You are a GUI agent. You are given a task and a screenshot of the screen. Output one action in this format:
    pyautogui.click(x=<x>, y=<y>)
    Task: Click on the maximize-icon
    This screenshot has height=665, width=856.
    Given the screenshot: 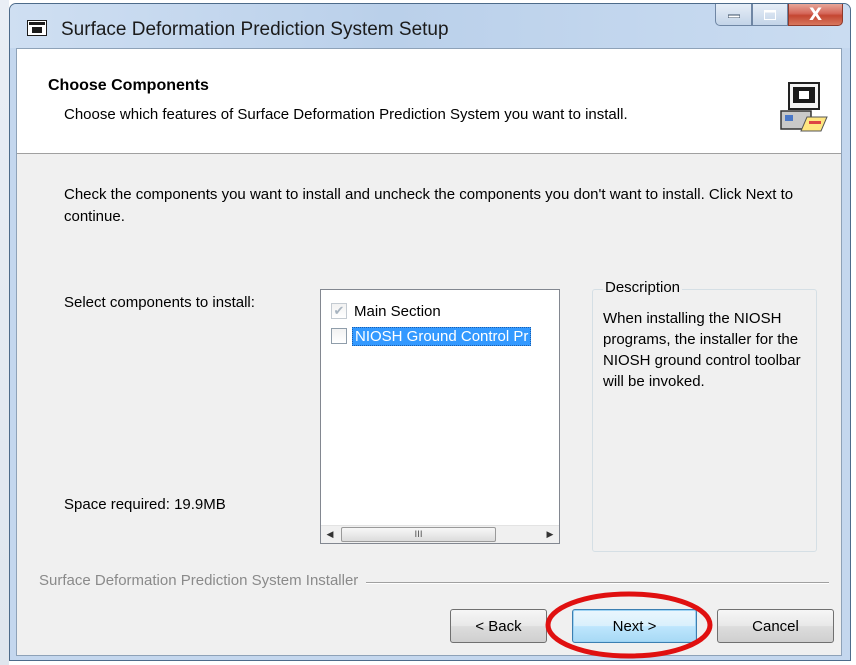 What is the action you would take?
    pyautogui.click(x=770, y=14)
    